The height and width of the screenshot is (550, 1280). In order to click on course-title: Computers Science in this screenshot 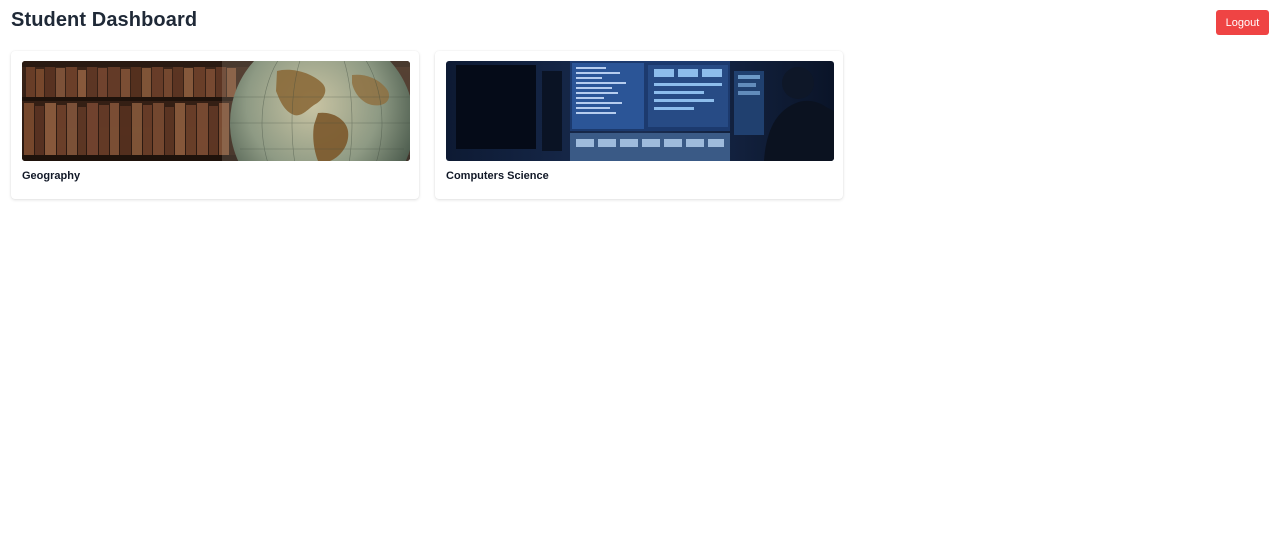, I will do `click(497, 176)`.